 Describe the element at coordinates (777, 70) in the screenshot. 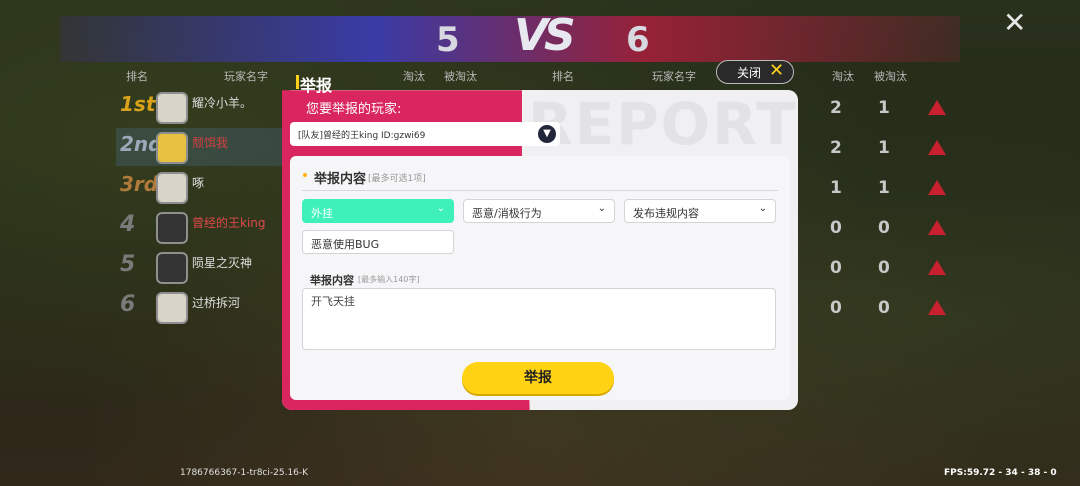

I see `close-x-icon: ✕` at that location.